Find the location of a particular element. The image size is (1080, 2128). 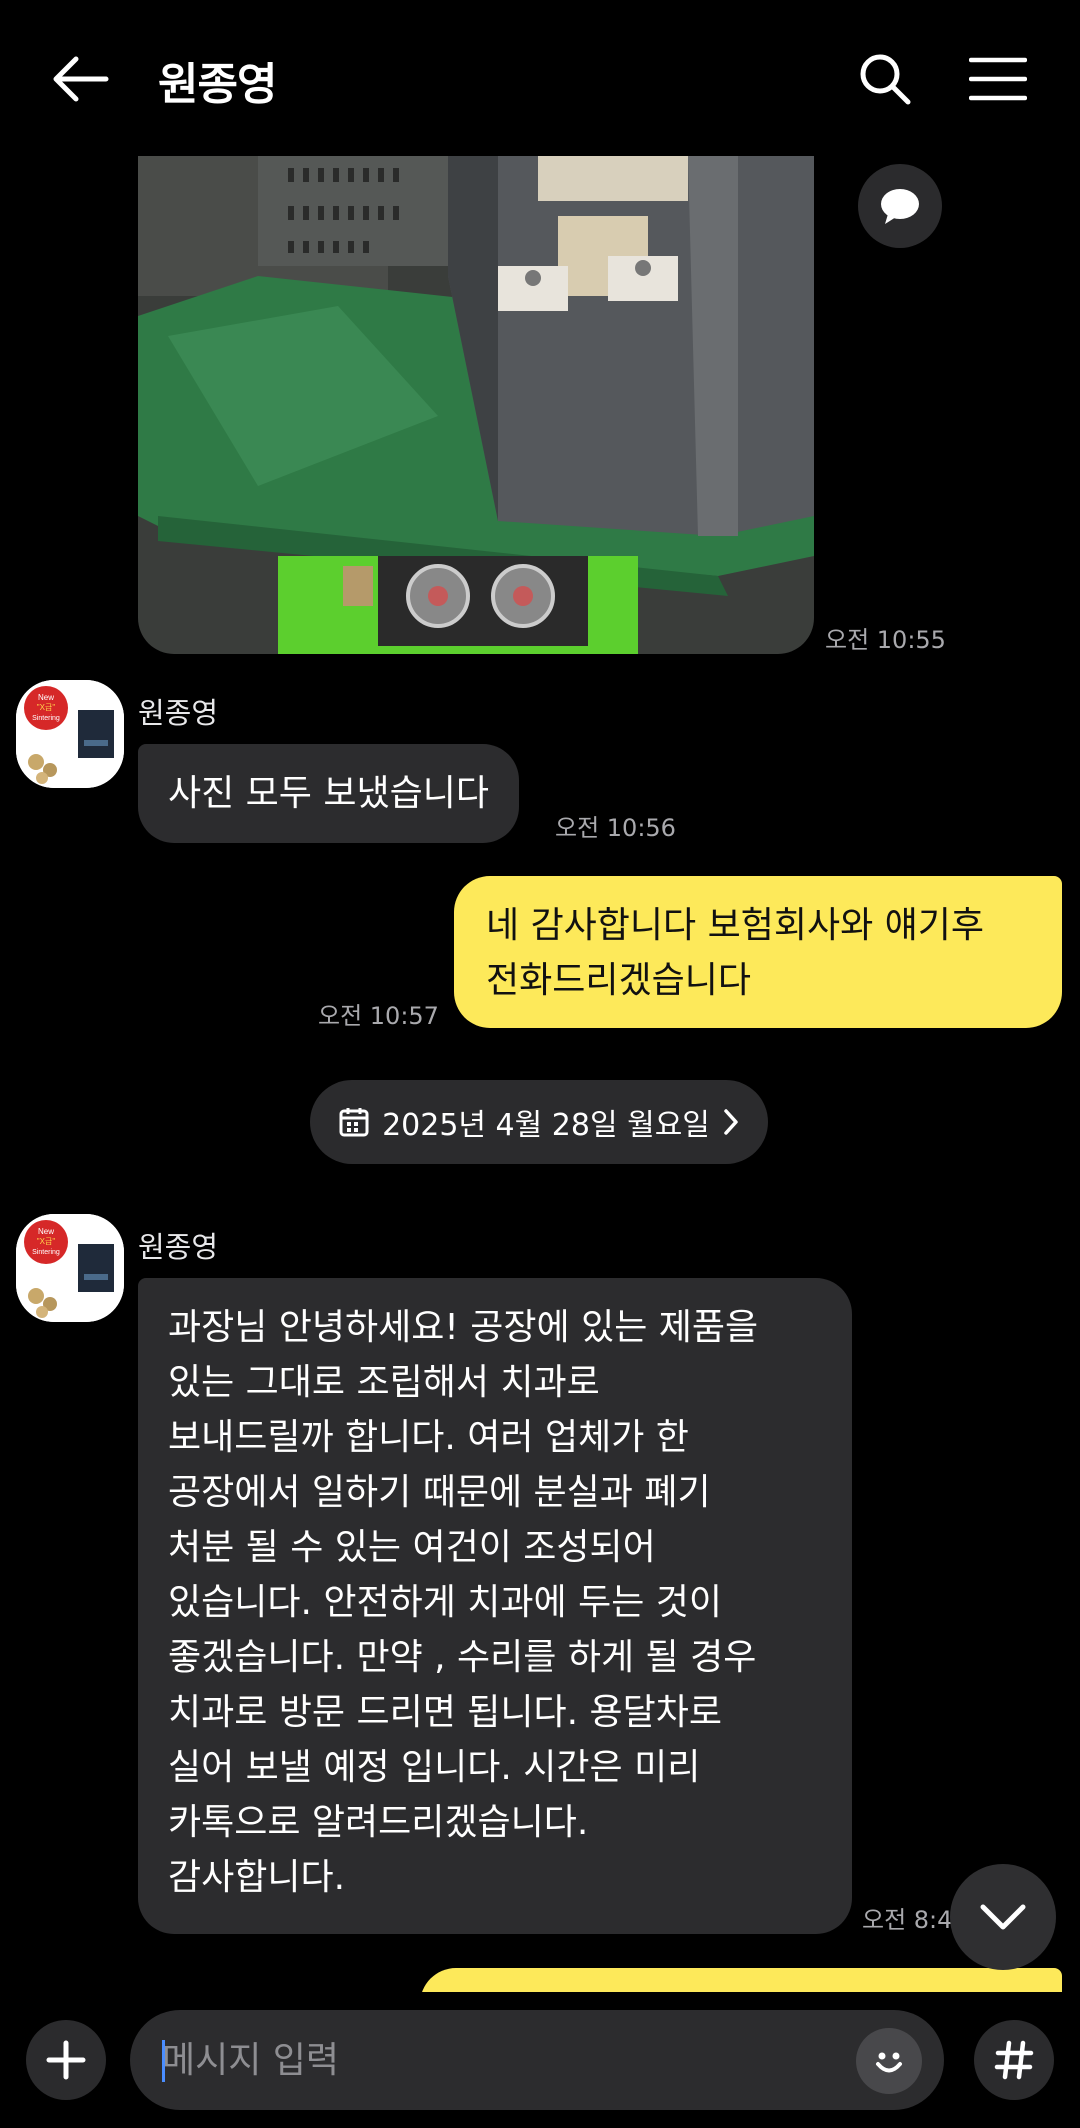

hamburger-menu-icon is located at coordinates (998, 79).